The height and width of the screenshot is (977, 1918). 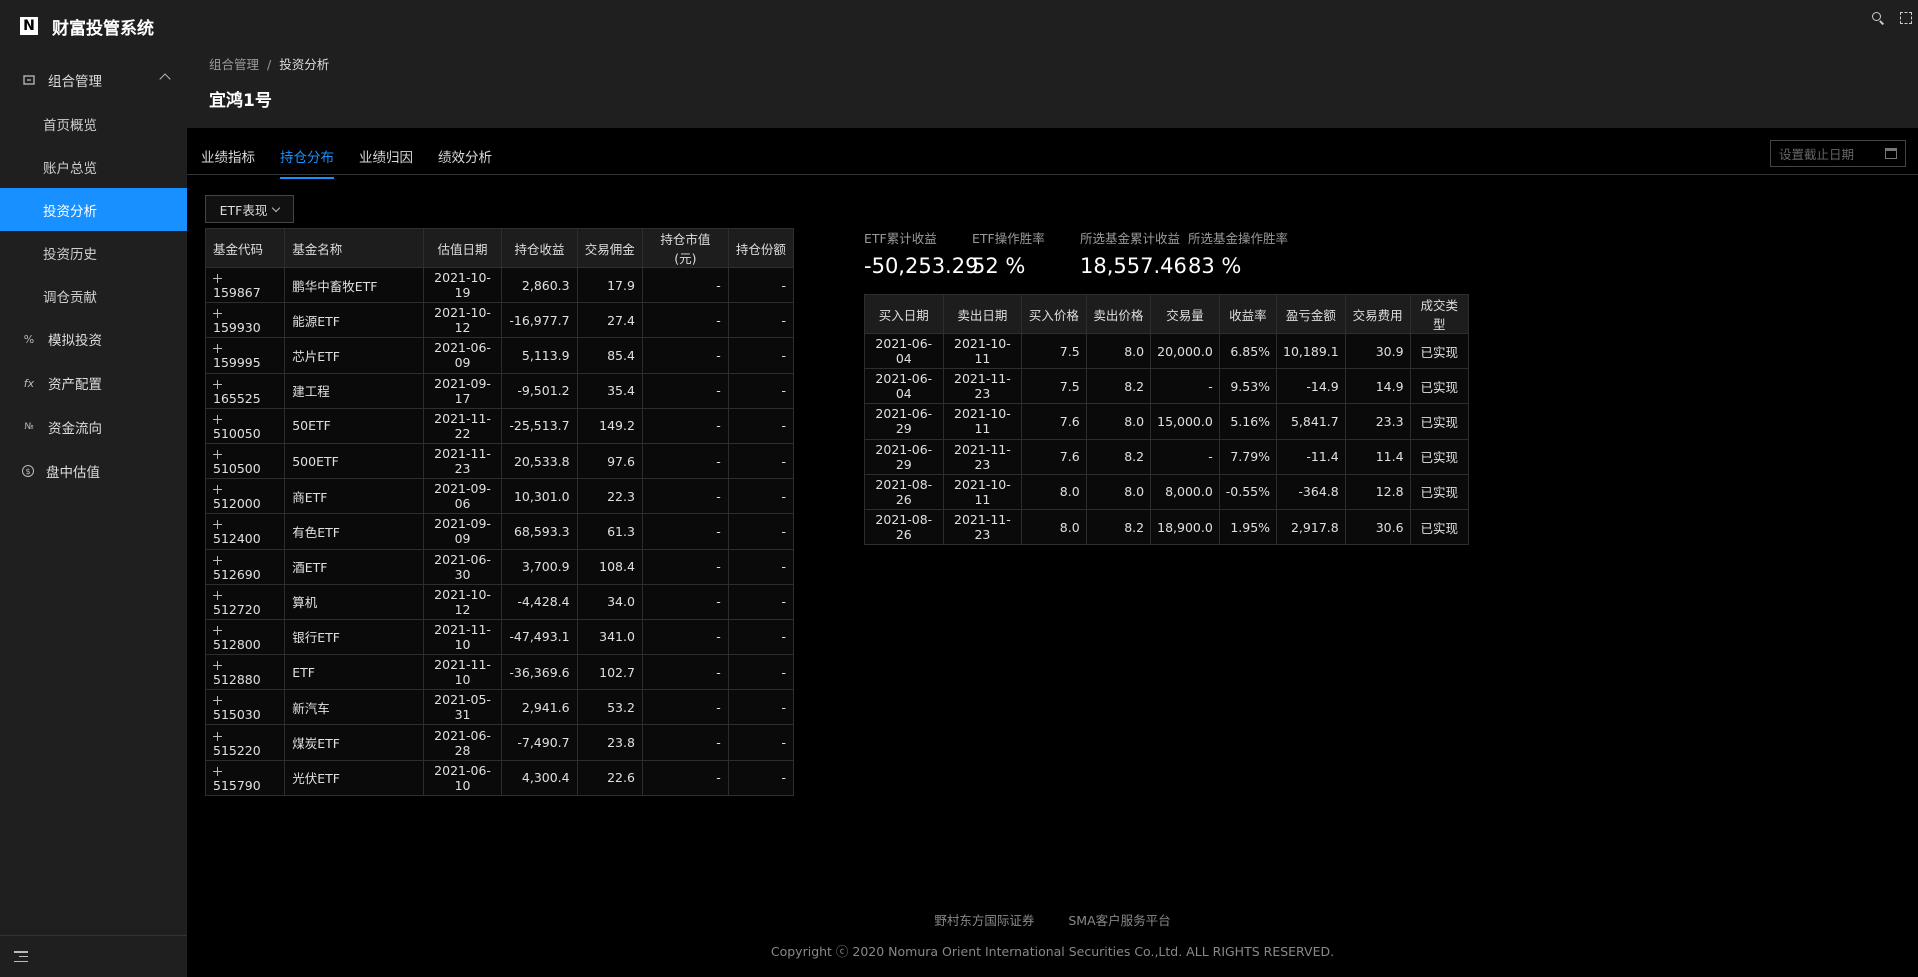 What do you see at coordinates (93, 295) in the screenshot?
I see `sidebar-item-contribution: 调仓贡献` at bounding box center [93, 295].